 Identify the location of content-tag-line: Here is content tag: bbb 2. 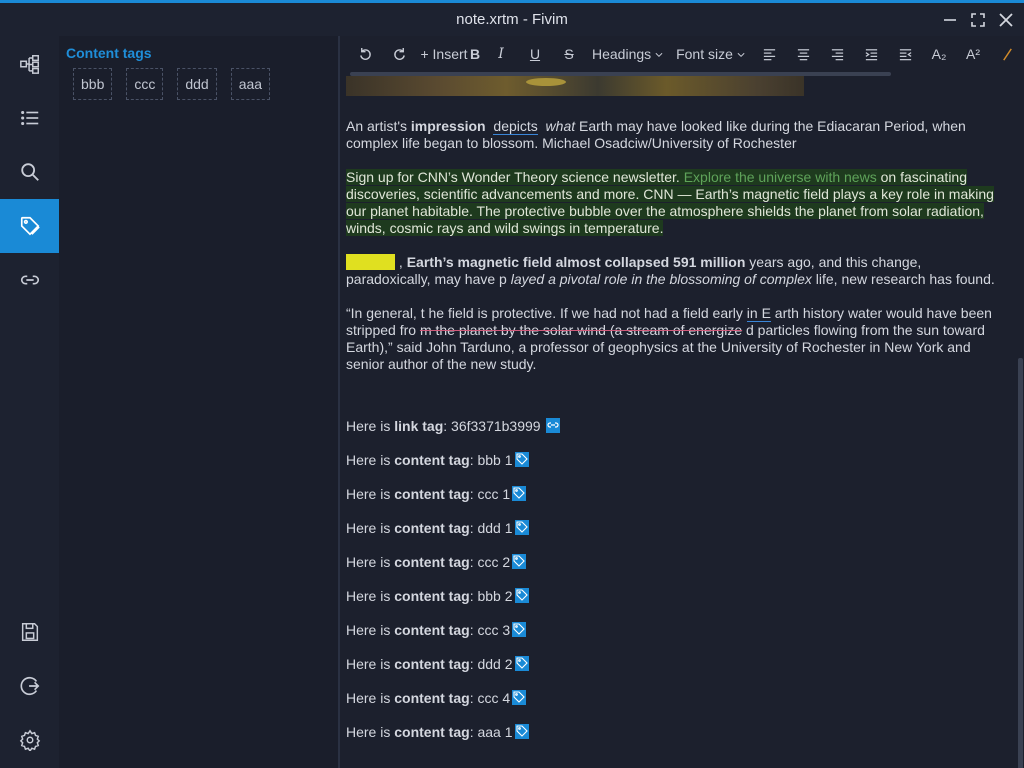
(676, 596).